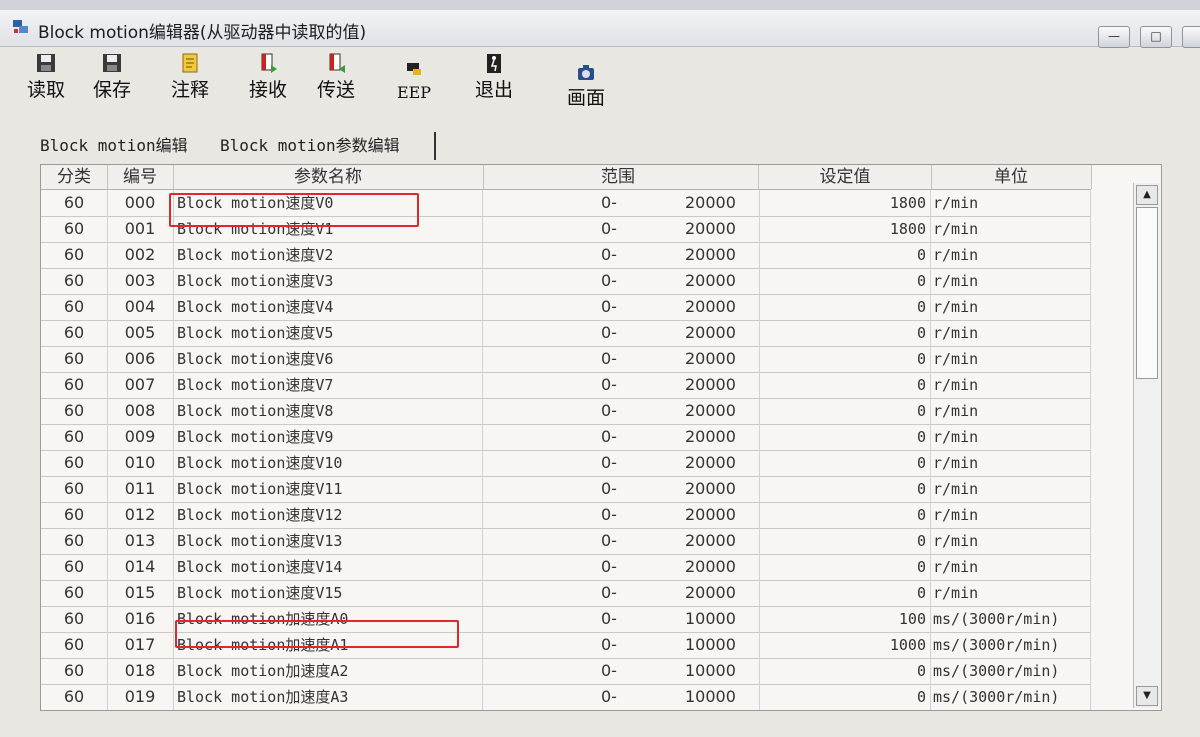 The image size is (1200, 737). What do you see at coordinates (566, 281) in the screenshot?
I see `table-row: 60 003 Block motion速度V3 0- 20000 0 r/min` at bounding box center [566, 281].